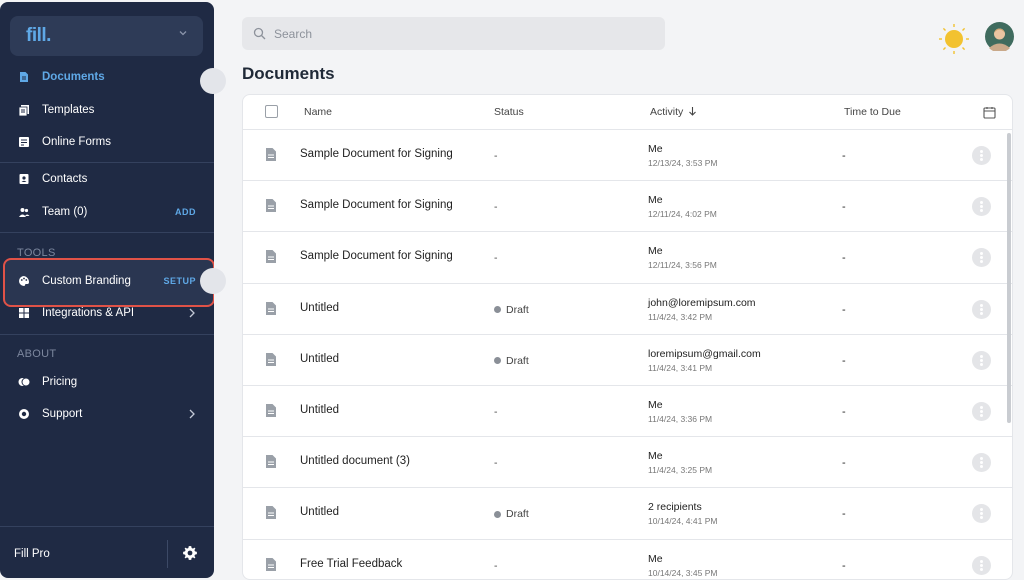 This screenshot has width=1024, height=580. What do you see at coordinates (106, 36) in the screenshot?
I see `workspace-switcher: fill.` at bounding box center [106, 36].